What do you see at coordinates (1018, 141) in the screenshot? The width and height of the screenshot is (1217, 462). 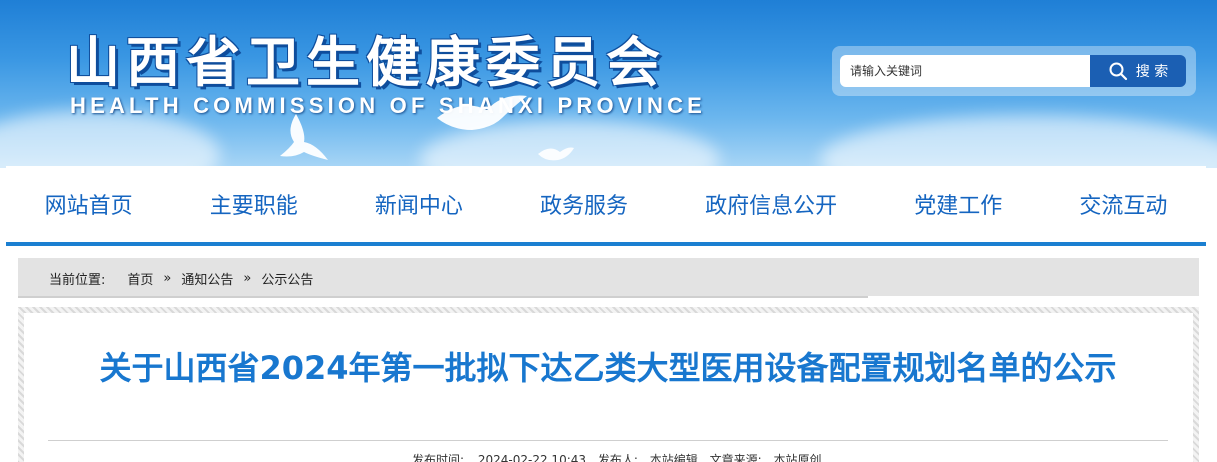 I see `cloud-decoration` at bounding box center [1018, 141].